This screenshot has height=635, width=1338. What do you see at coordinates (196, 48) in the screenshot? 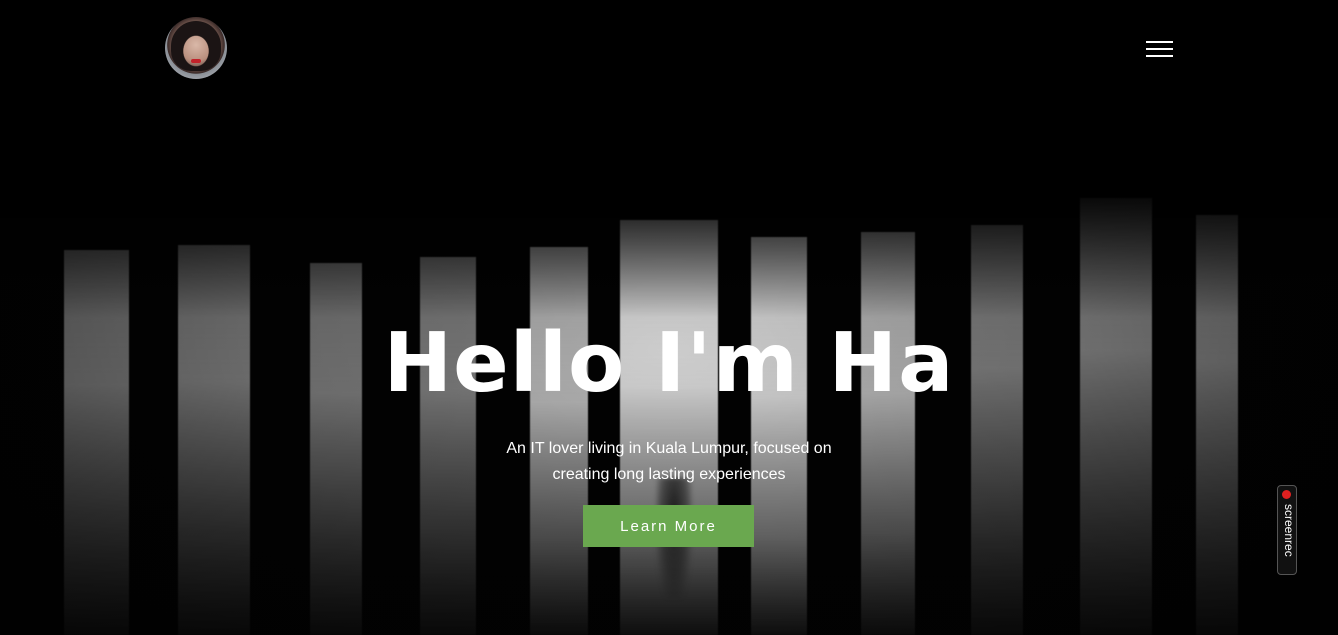
I see `avatar` at bounding box center [196, 48].